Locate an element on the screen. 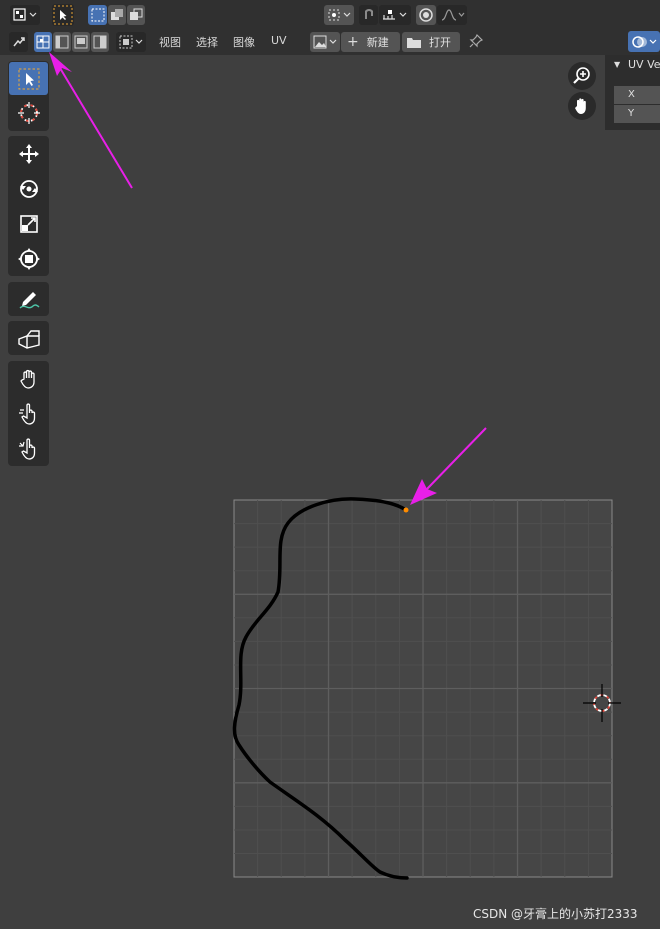 This screenshot has height=929, width=660. selected-vertex is located at coordinates (406, 510).